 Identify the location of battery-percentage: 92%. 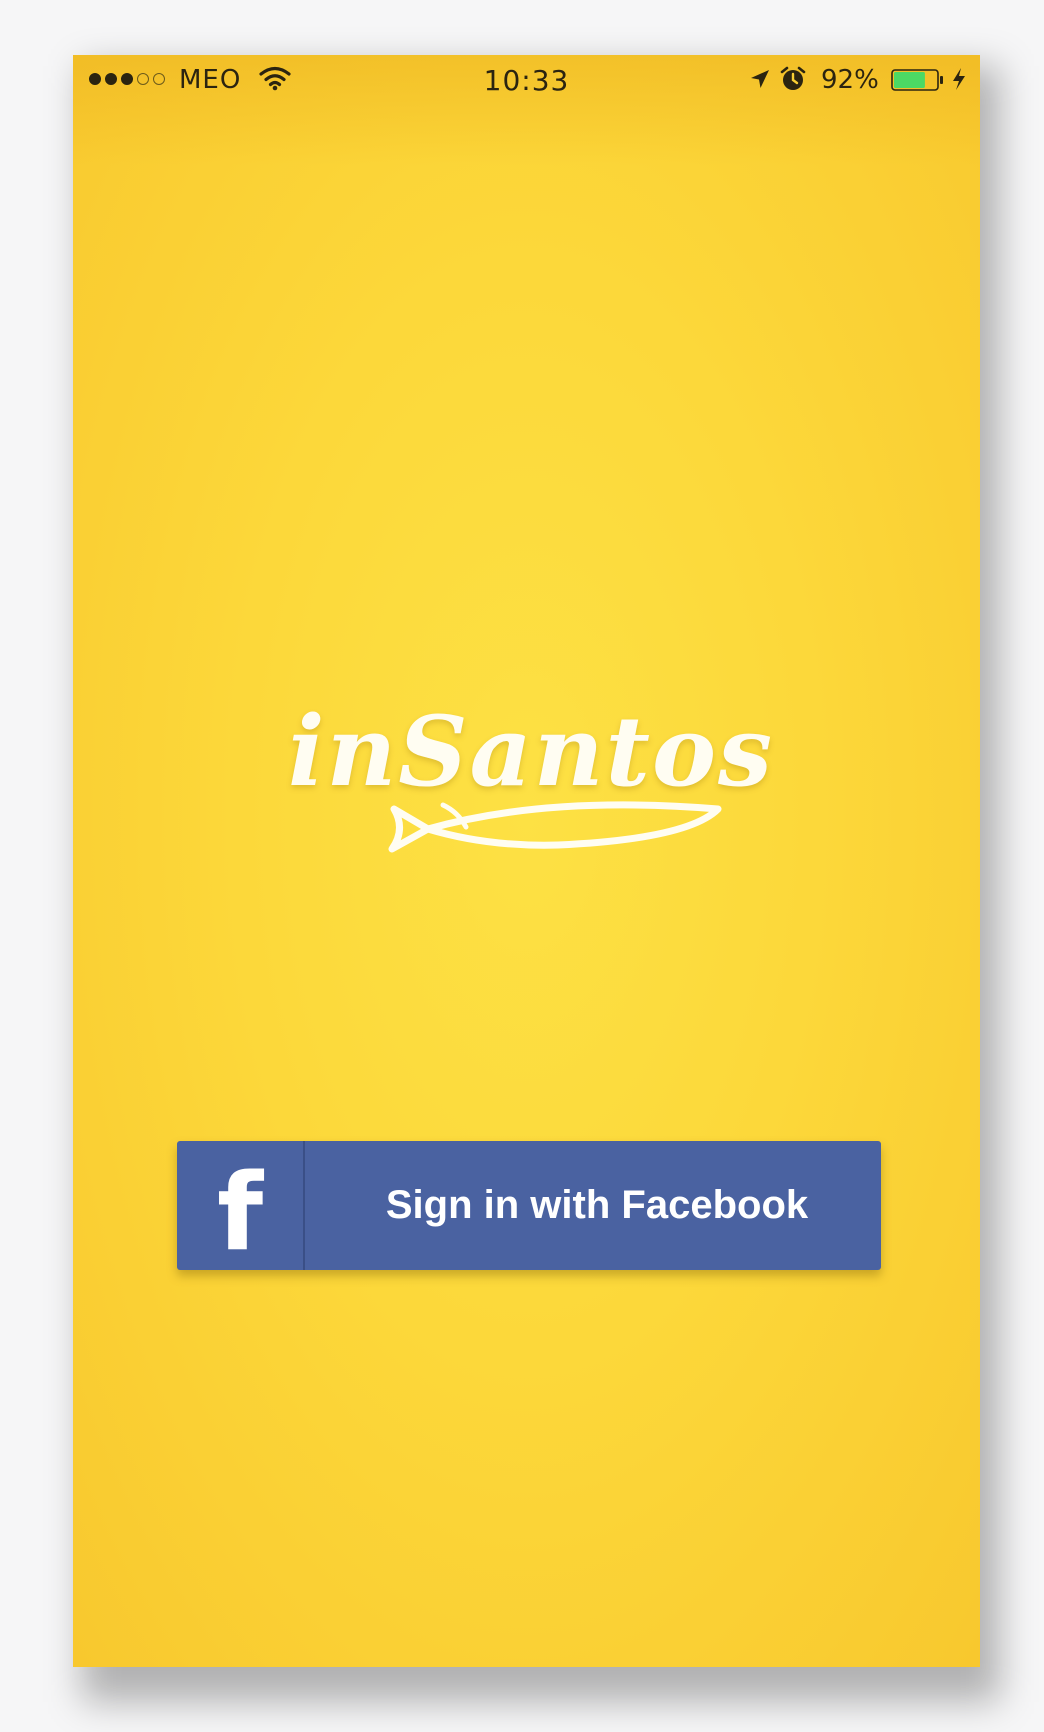
(850, 80).